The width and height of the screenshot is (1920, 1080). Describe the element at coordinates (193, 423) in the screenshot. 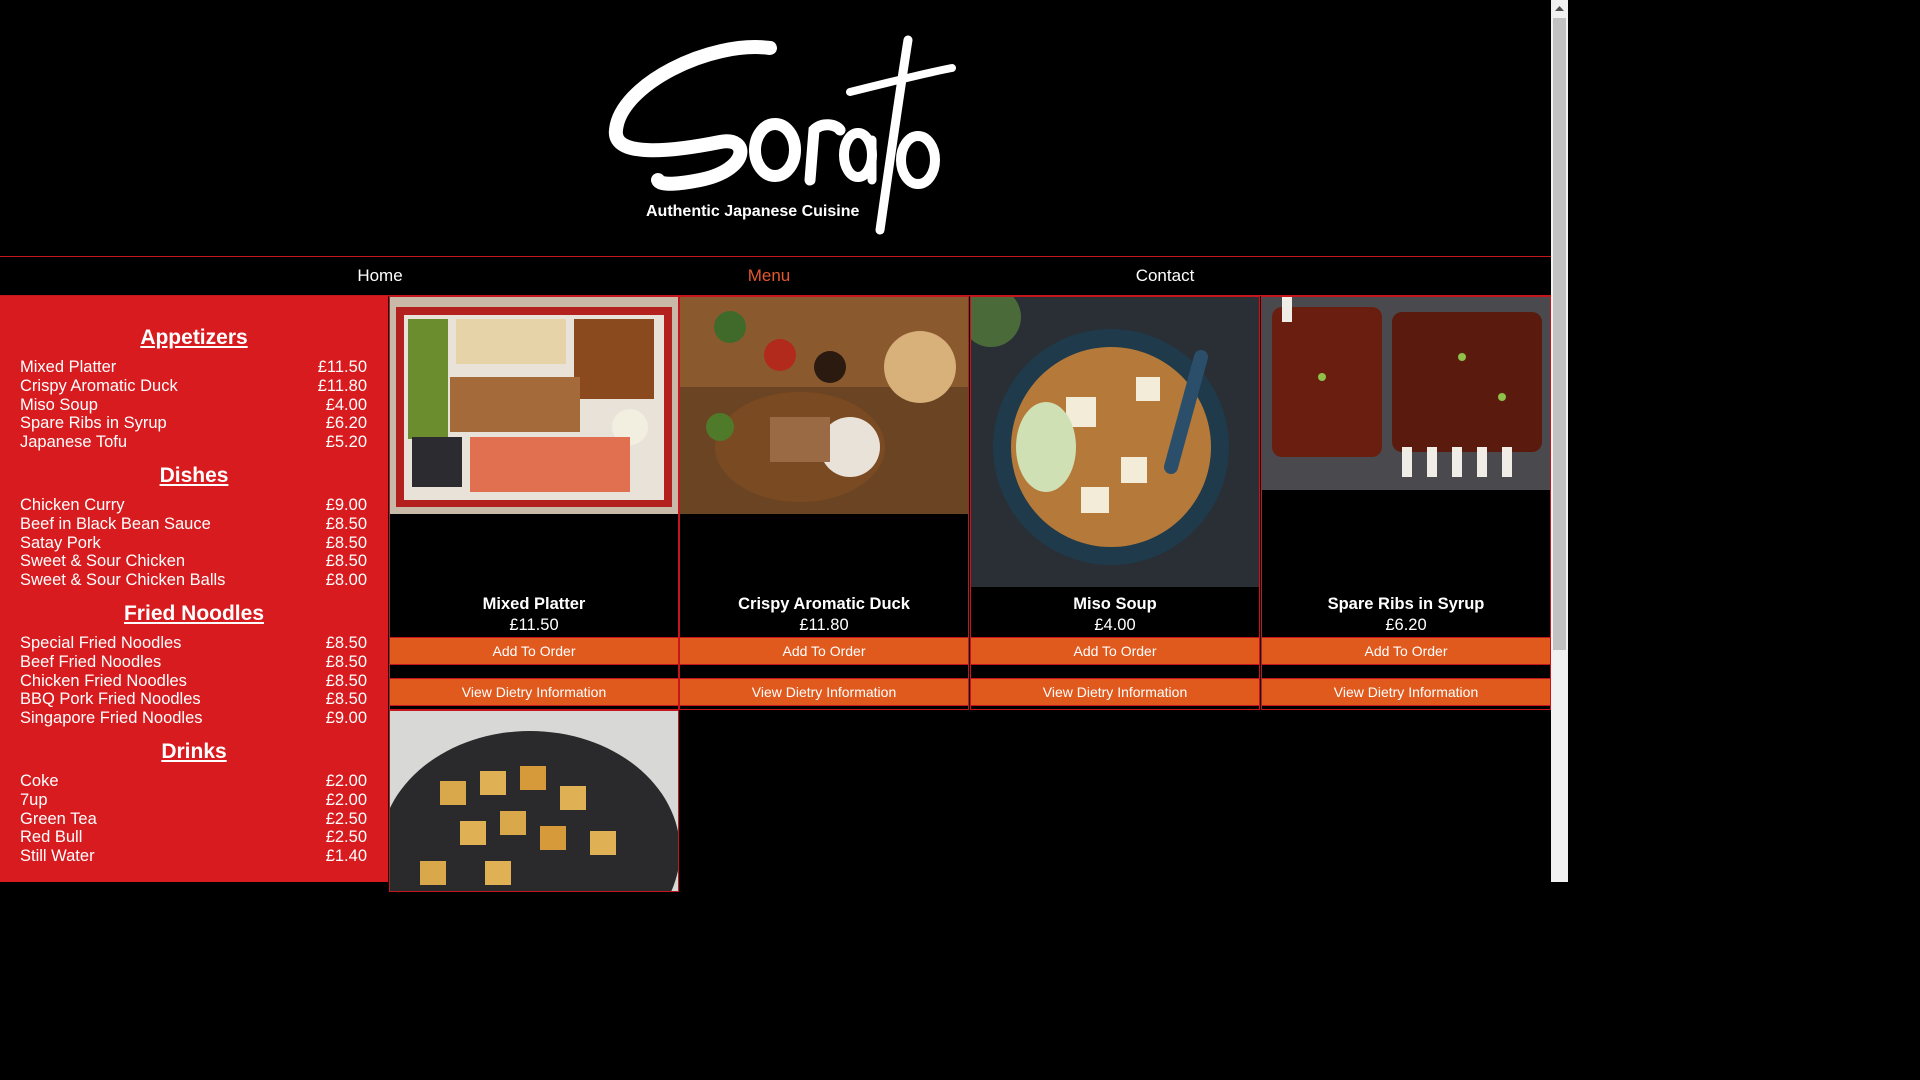

I see `menu-item: Spare Ribs in Syrup £6.20` at that location.